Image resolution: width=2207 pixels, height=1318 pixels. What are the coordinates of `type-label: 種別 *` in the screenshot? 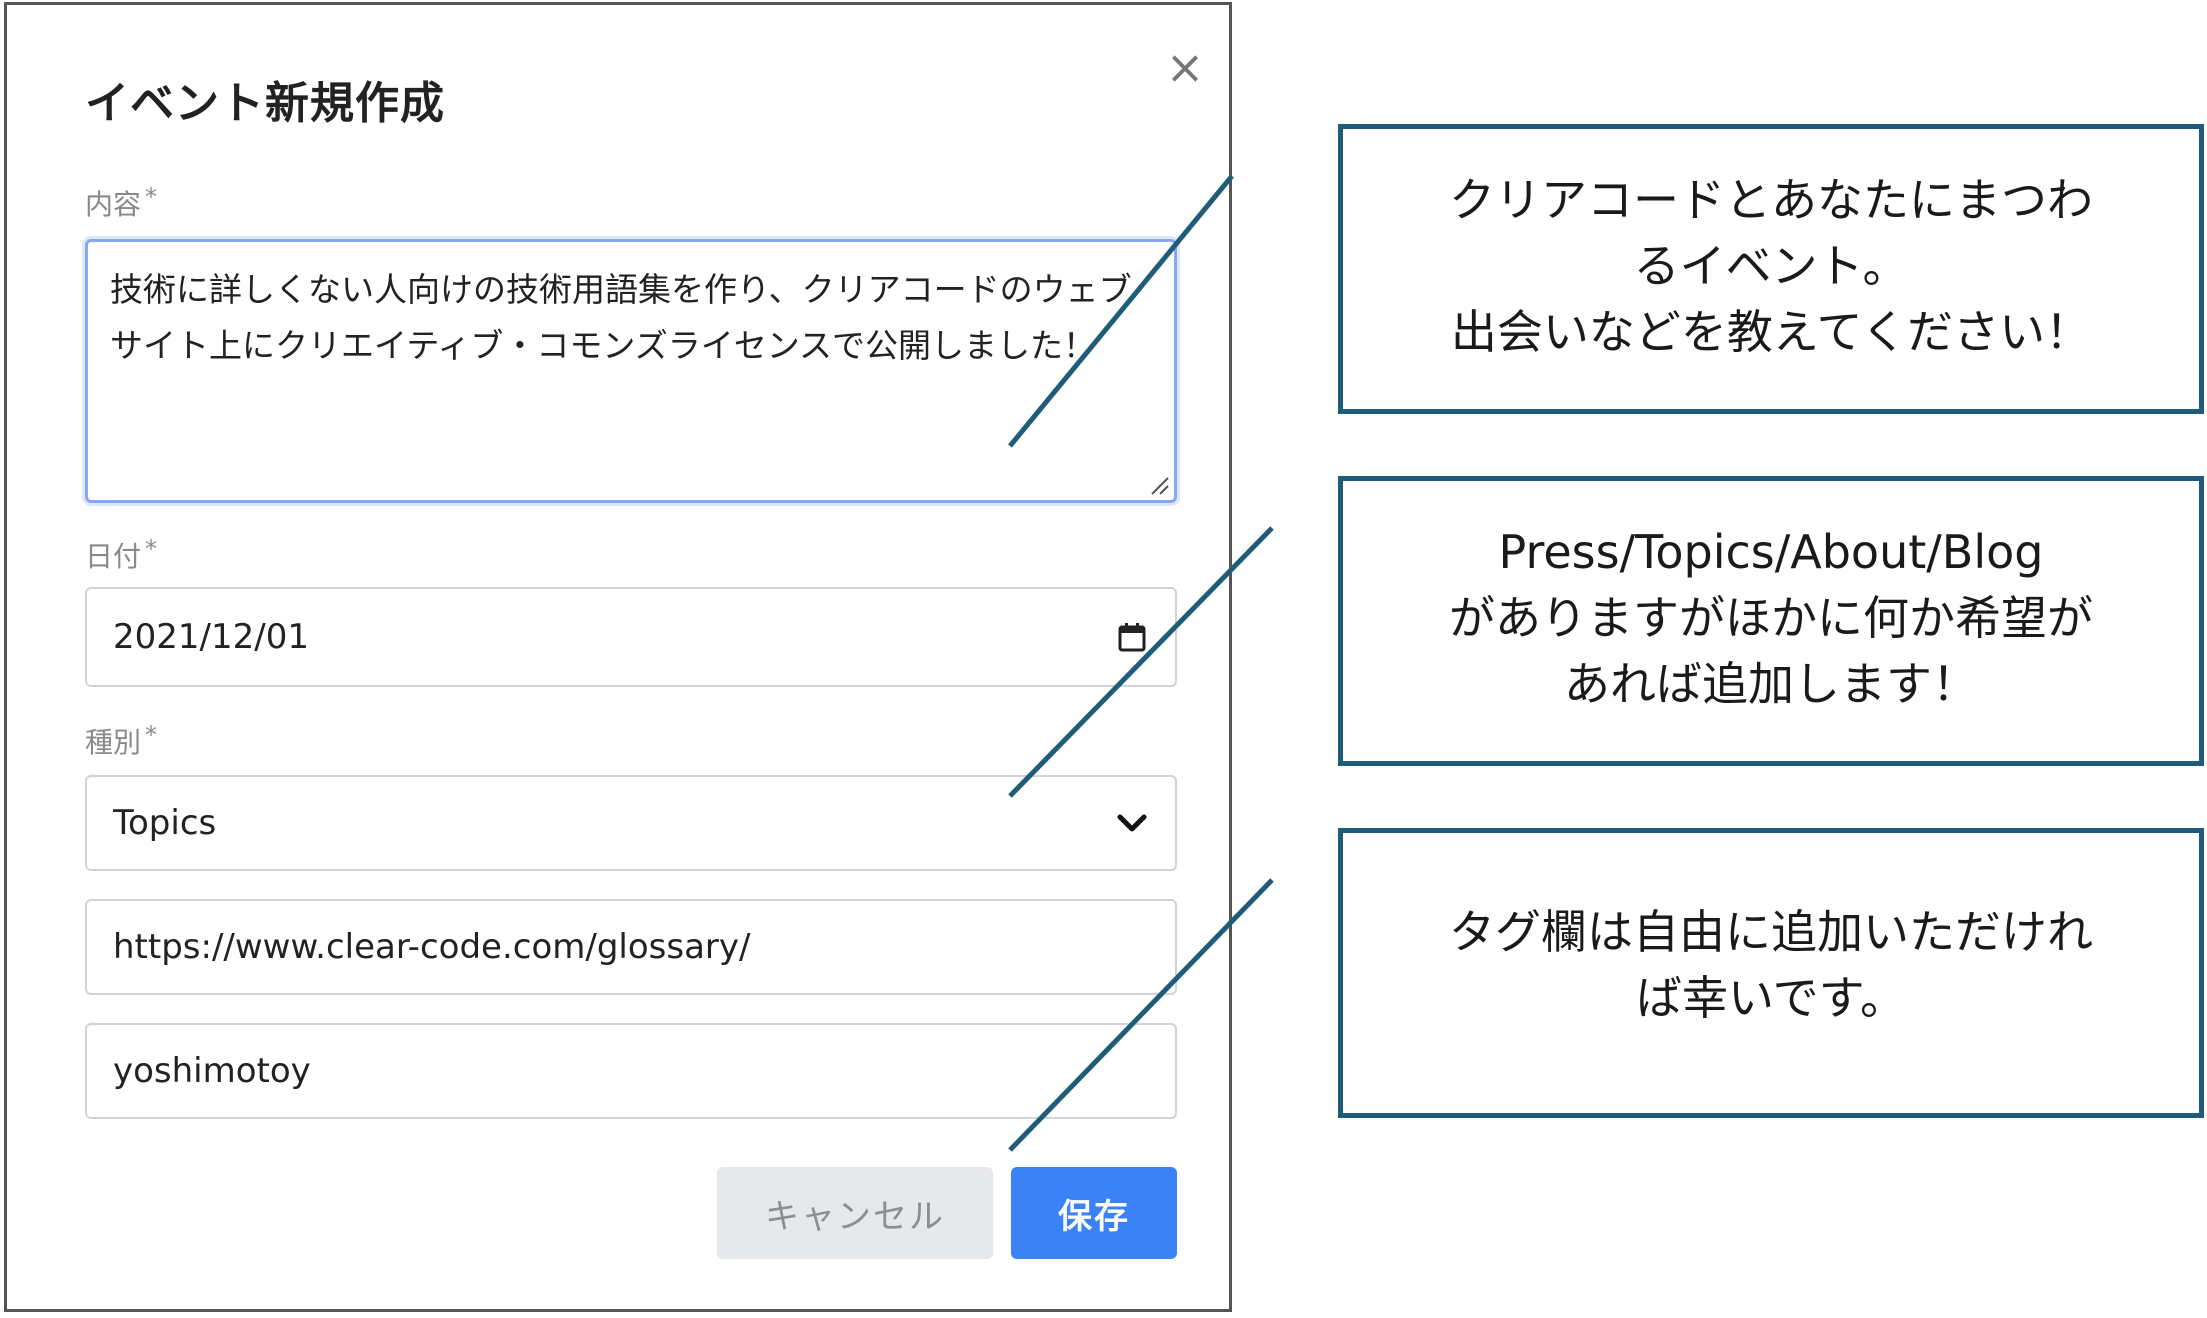 It's located at (121, 741).